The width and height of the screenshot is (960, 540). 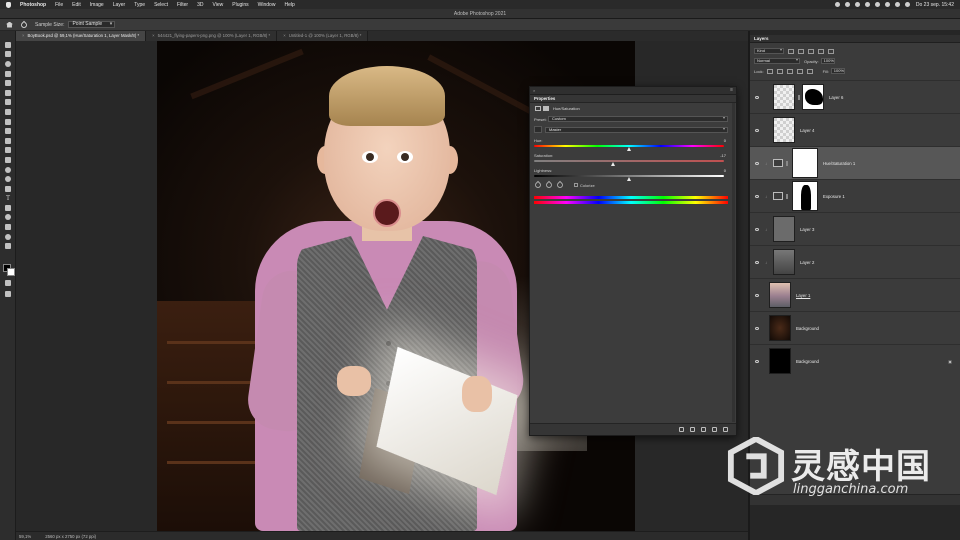 I want to click on preset-select: Custom, so click(x=638, y=119).